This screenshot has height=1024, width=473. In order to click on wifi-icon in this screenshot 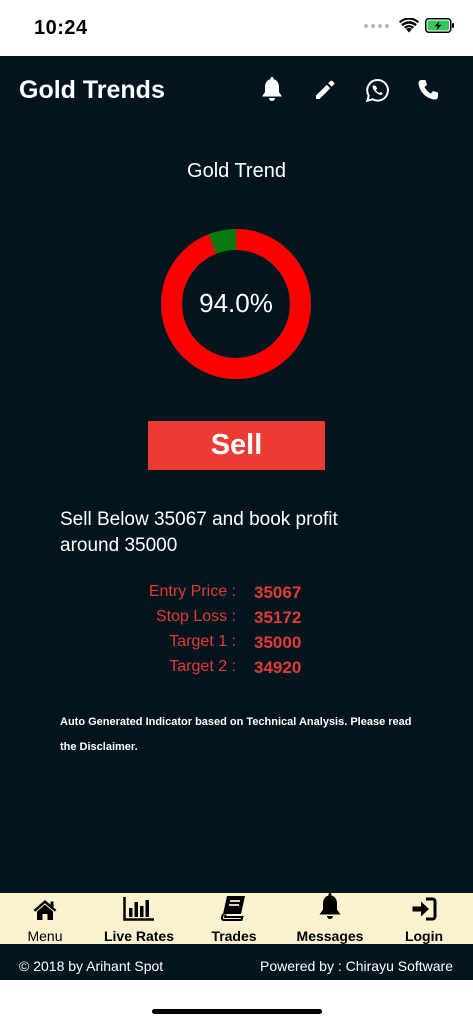, I will do `click(409, 25)`.